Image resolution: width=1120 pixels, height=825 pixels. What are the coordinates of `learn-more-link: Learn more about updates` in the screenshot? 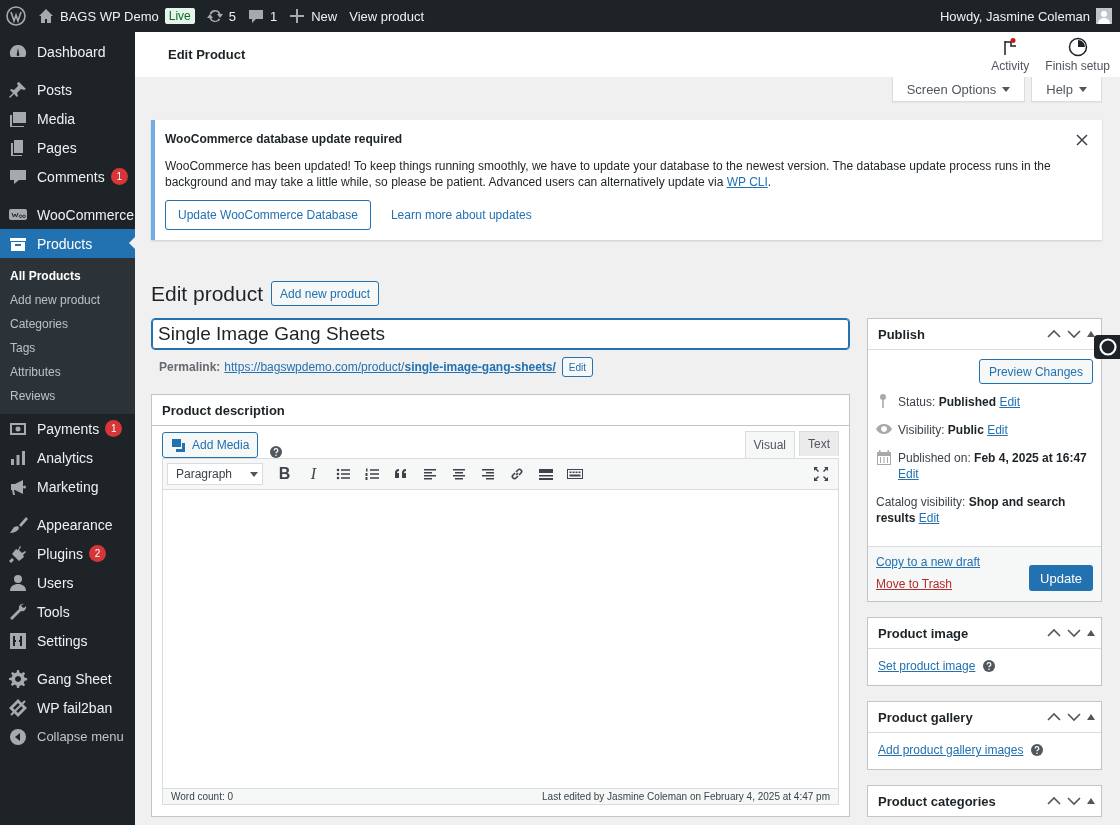 It's located at (461, 215).